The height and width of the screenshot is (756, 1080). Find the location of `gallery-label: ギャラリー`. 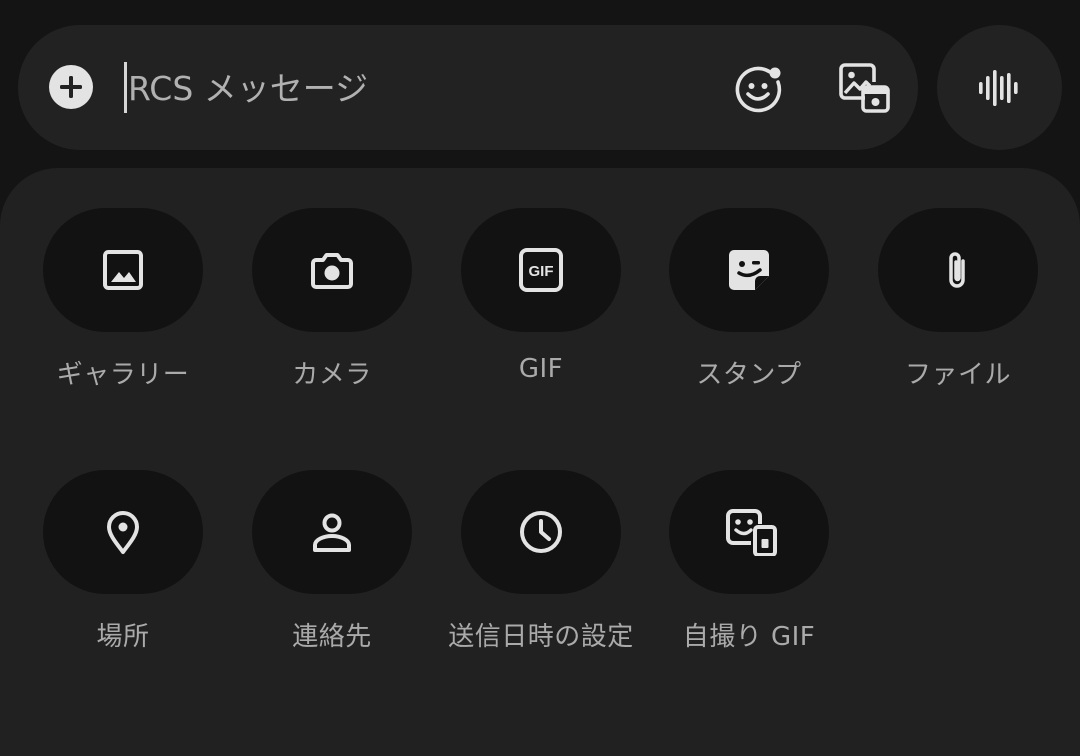

gallery-label: ギャラリー is located at coordinates (123, 375).